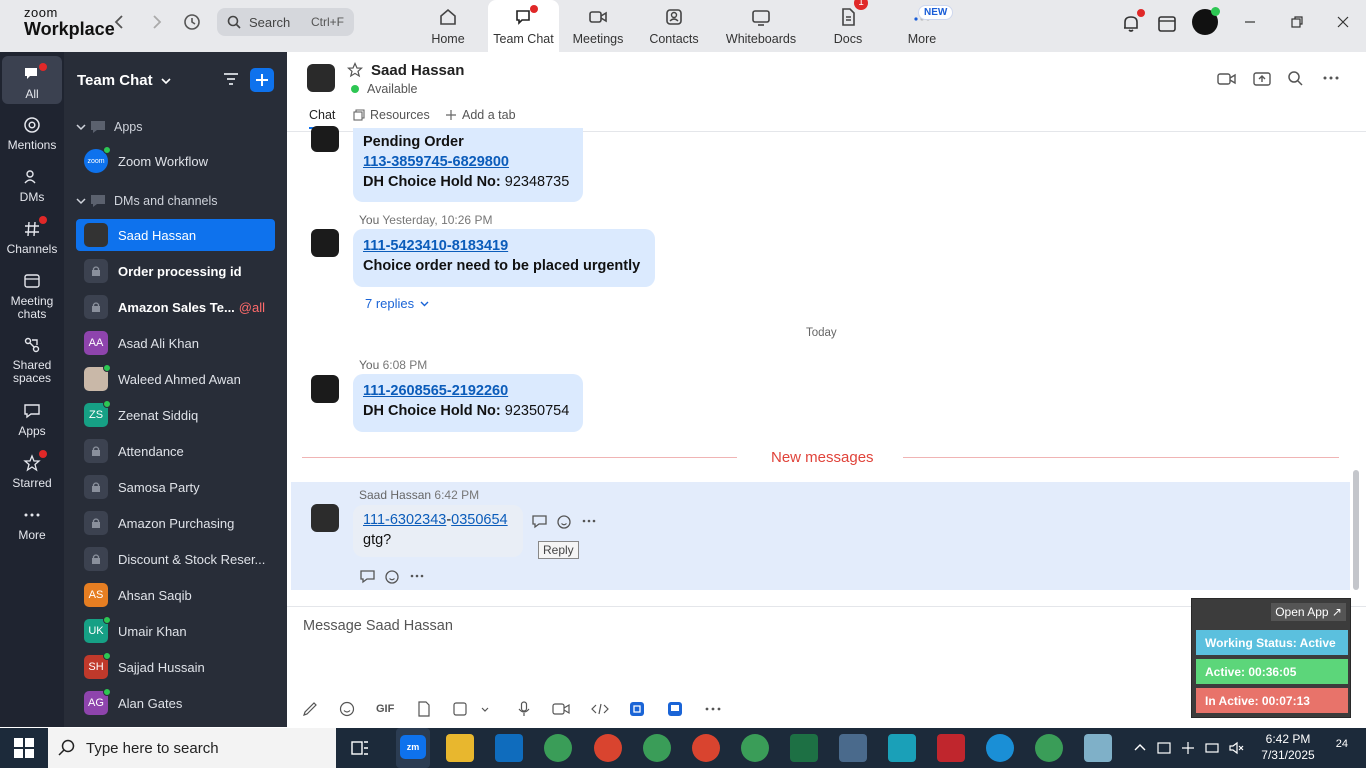 The width and height of the screenshot is (1366, 768). I want to click on system-clock: 6:42 PM 7/31/2025, so click(1288, 747).